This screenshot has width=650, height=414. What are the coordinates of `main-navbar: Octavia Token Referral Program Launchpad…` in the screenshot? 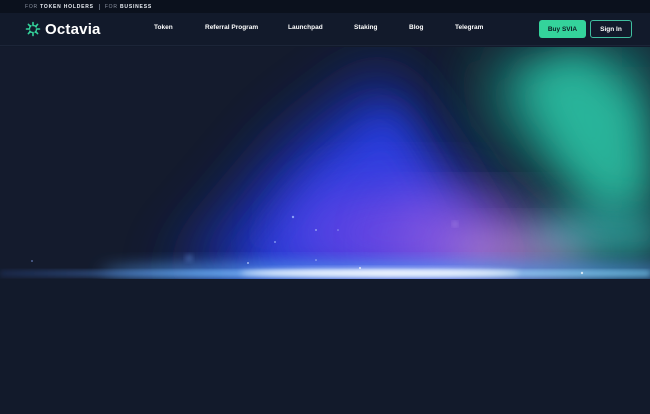 It's located at (325, 29).